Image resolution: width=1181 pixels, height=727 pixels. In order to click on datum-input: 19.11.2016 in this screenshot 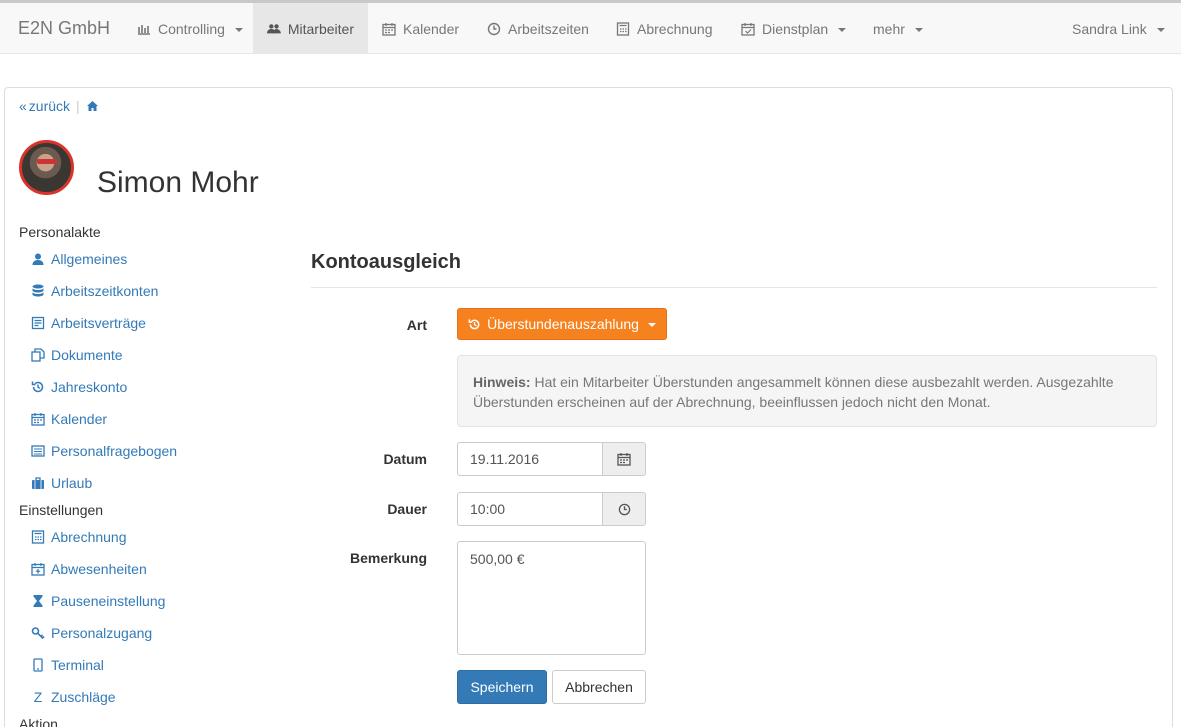, I will do `click(529, 459)`.